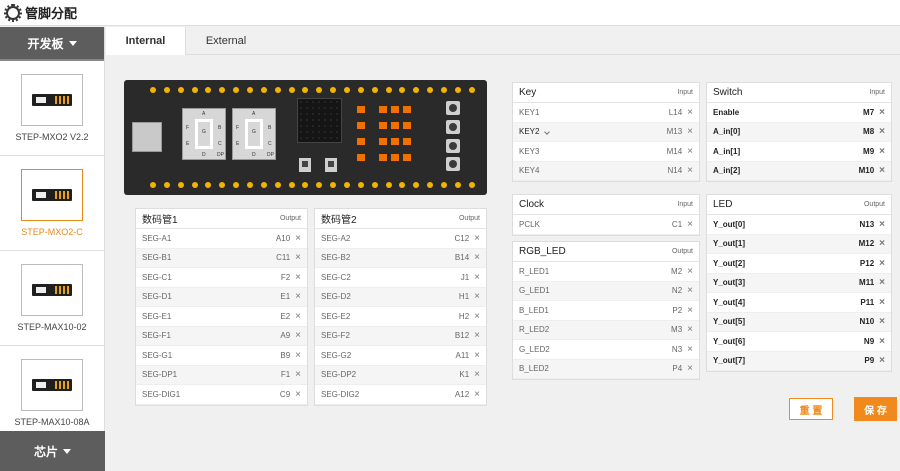  What do you see at coordinates (52, 451) in the screenshot?
I see `chip-category-dropdown: 芯片` at bounding box center [52, 451].